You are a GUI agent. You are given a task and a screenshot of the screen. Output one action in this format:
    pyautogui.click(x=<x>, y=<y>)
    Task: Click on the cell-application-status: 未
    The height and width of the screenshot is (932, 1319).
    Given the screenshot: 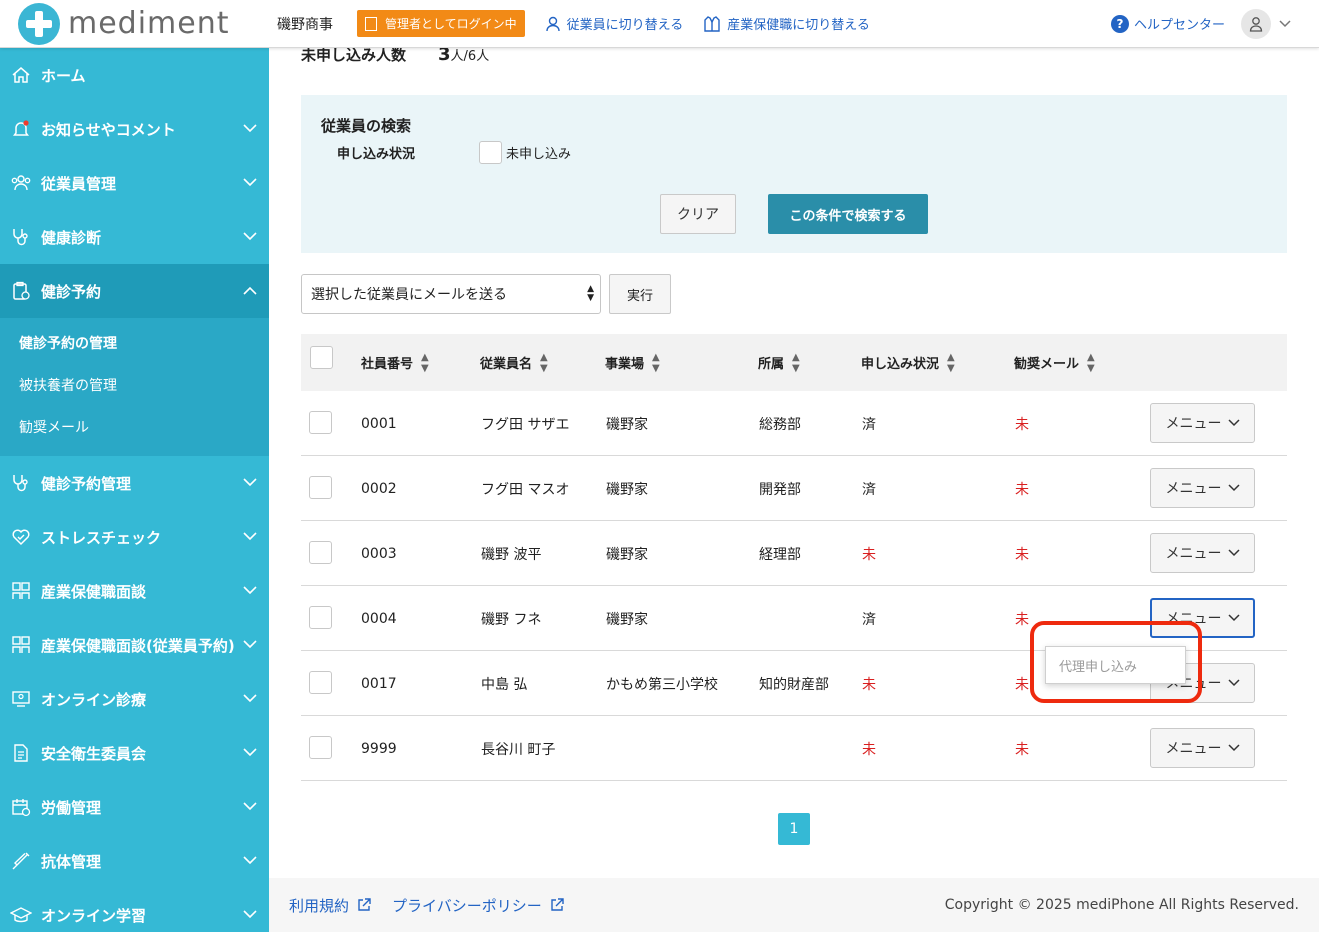 What is the action you would take?
    pyautogui.click(x=869, y=749)
    